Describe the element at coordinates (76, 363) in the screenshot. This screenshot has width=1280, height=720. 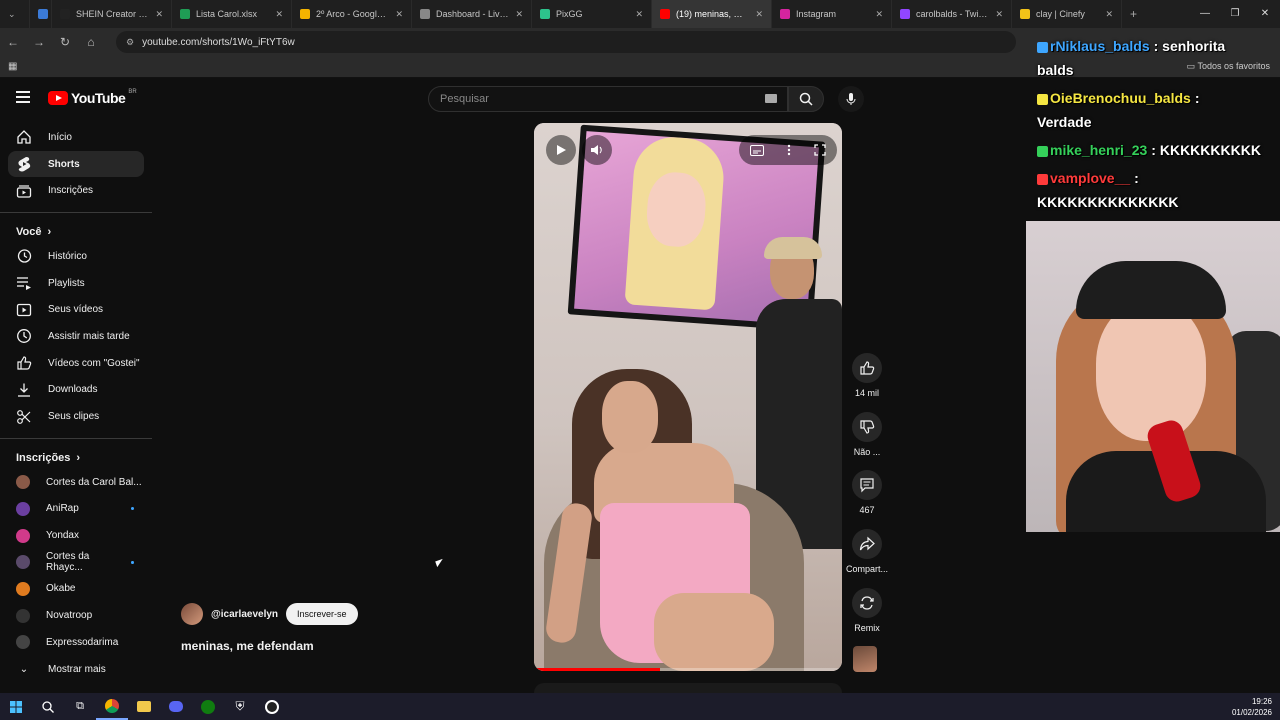
I see `sidebar-item-vídeos-com-gostei: Vídeos com "Gostei"` at that location.